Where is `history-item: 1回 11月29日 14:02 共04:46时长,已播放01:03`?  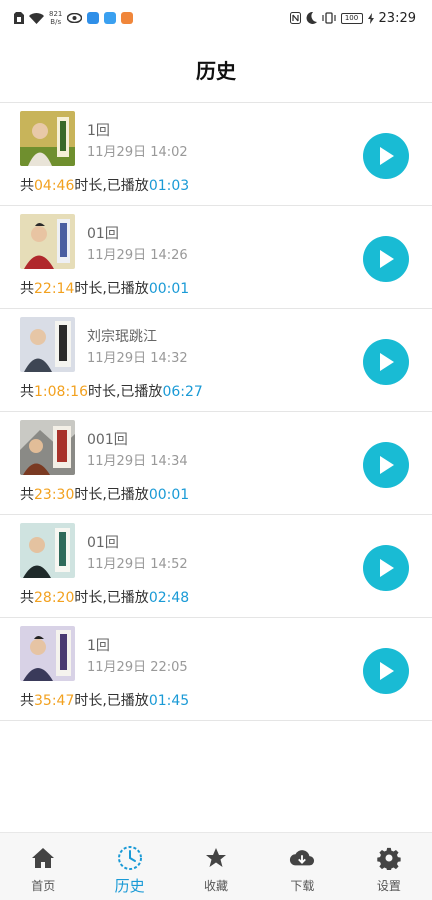 history-item: 1回 11月29日 14:02 共04:46时长,已播放01:03 is located at coordinates (216, 154).